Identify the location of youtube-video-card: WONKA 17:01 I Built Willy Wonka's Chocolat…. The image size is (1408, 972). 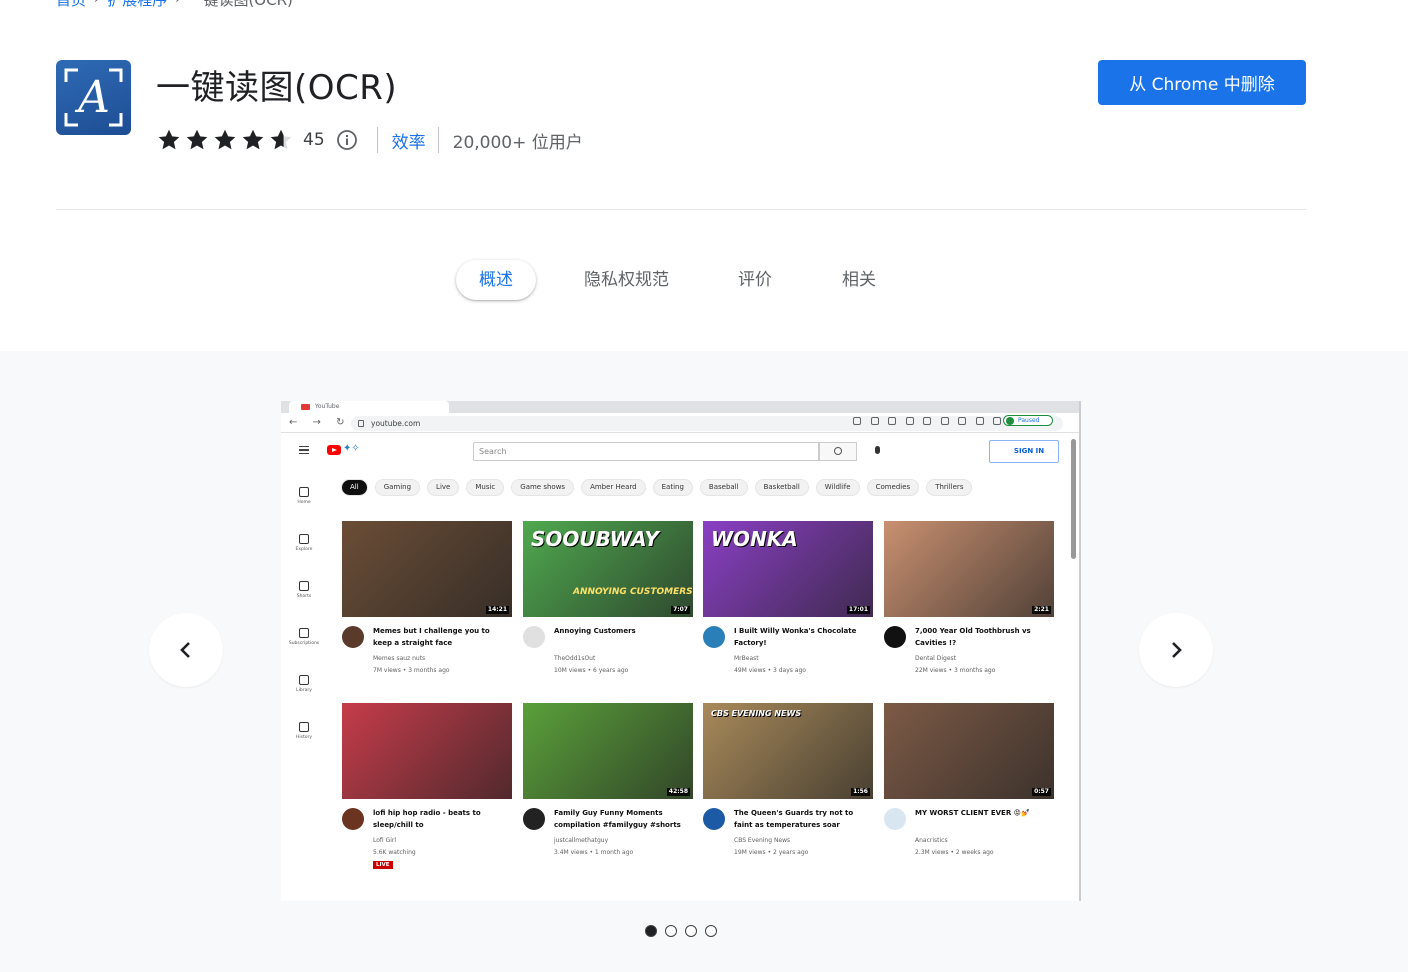
(788, 597).